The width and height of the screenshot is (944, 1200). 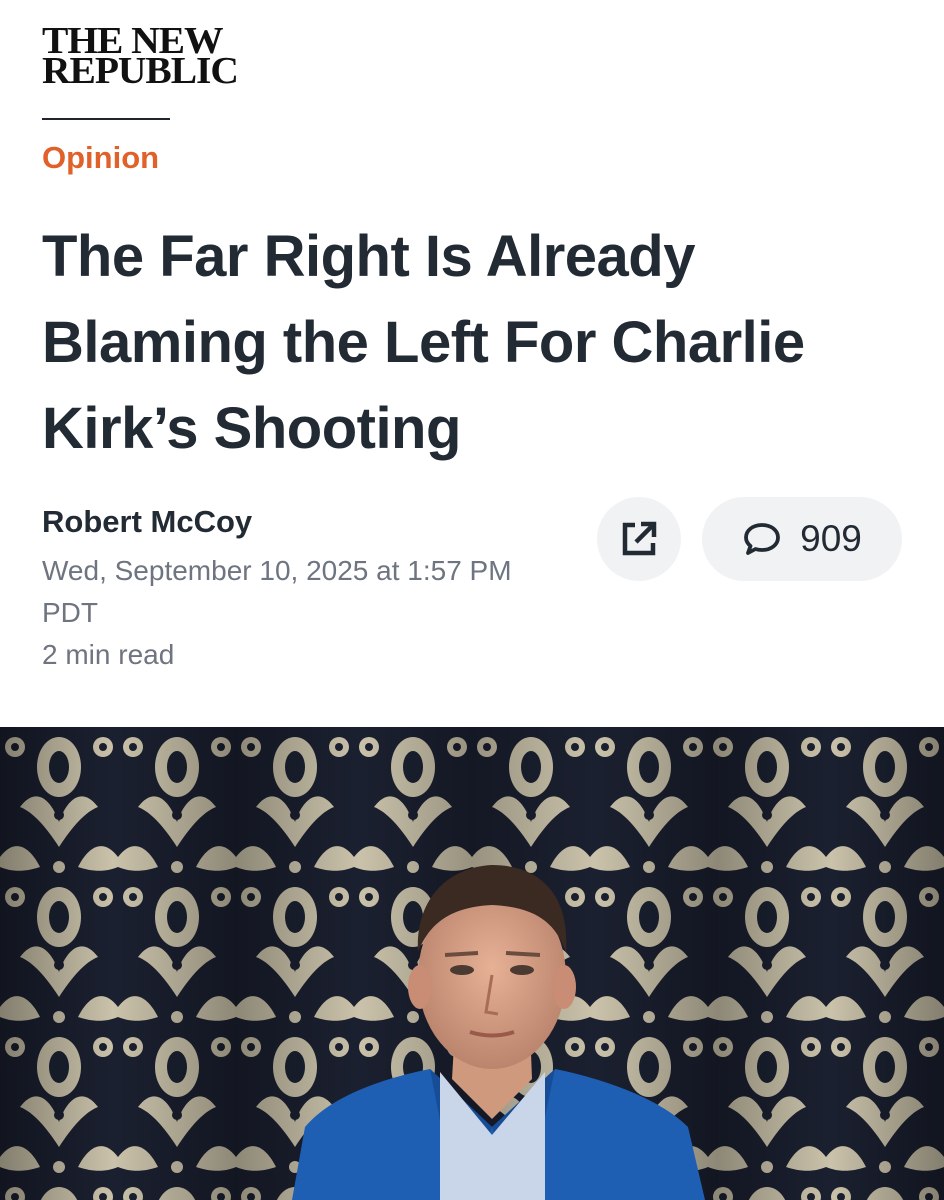 I want to click on share-button, so click(x=639, y=539).